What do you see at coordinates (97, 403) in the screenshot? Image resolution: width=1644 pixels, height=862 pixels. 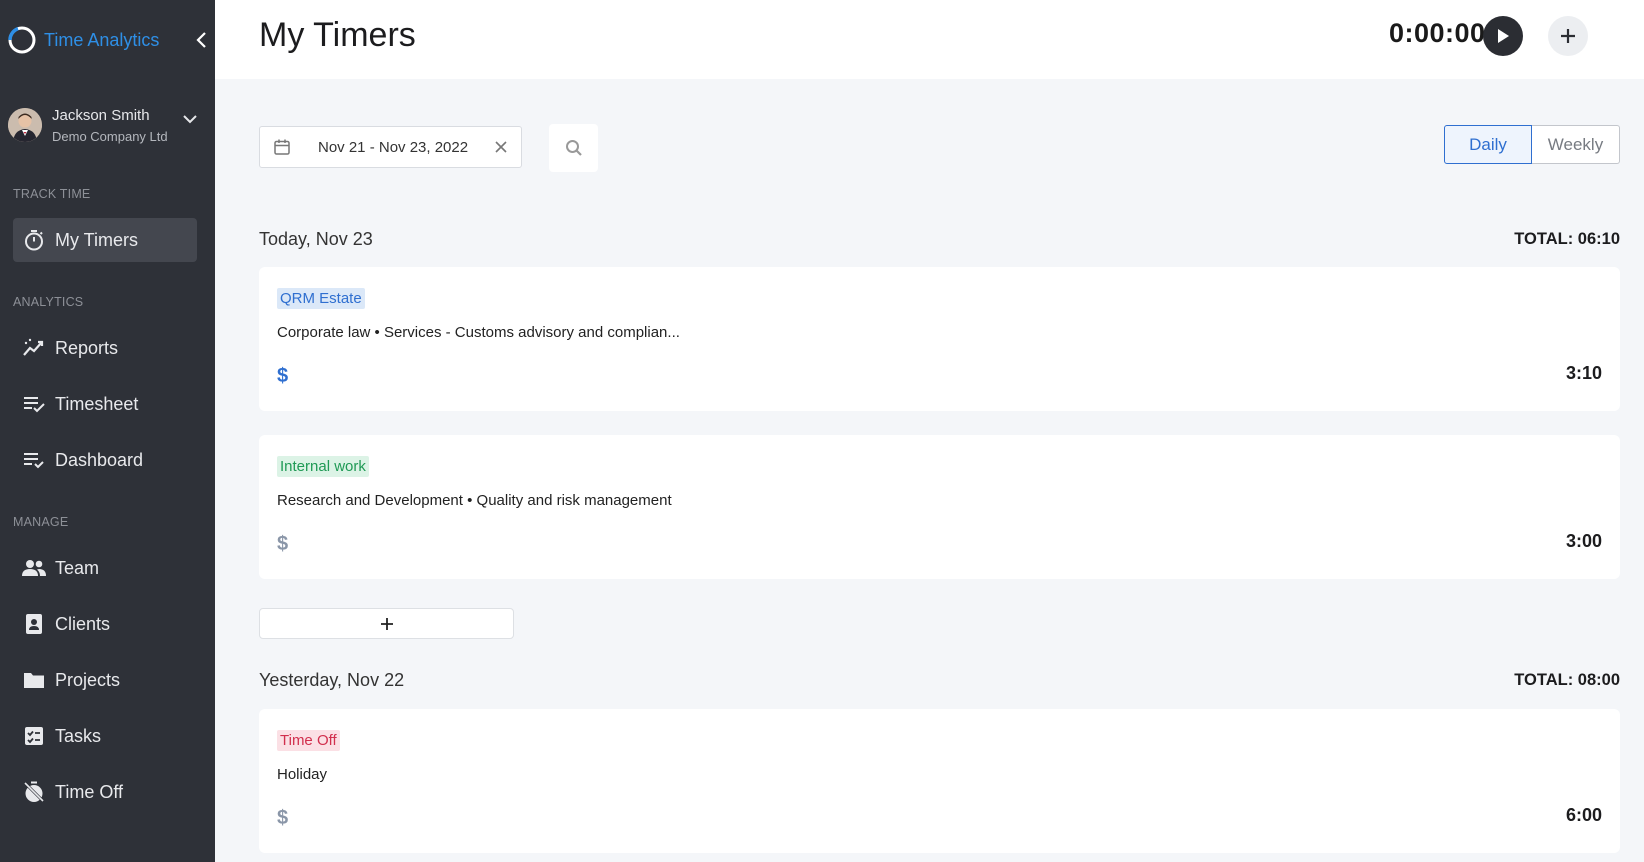 I see `sidebar-item-label: Timesheet` at bounding box center [97, 403].